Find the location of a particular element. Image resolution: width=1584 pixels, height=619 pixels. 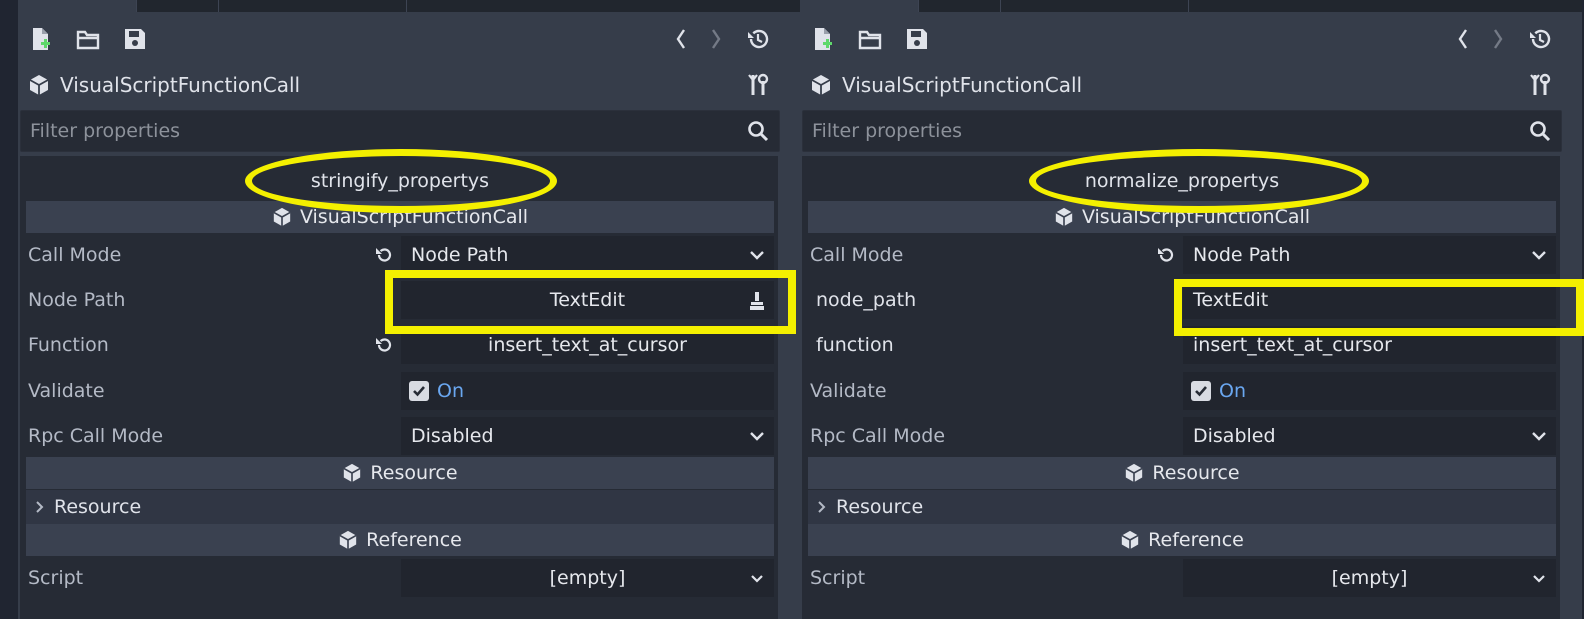

new-file-icon is located at coordinates (41, 39).